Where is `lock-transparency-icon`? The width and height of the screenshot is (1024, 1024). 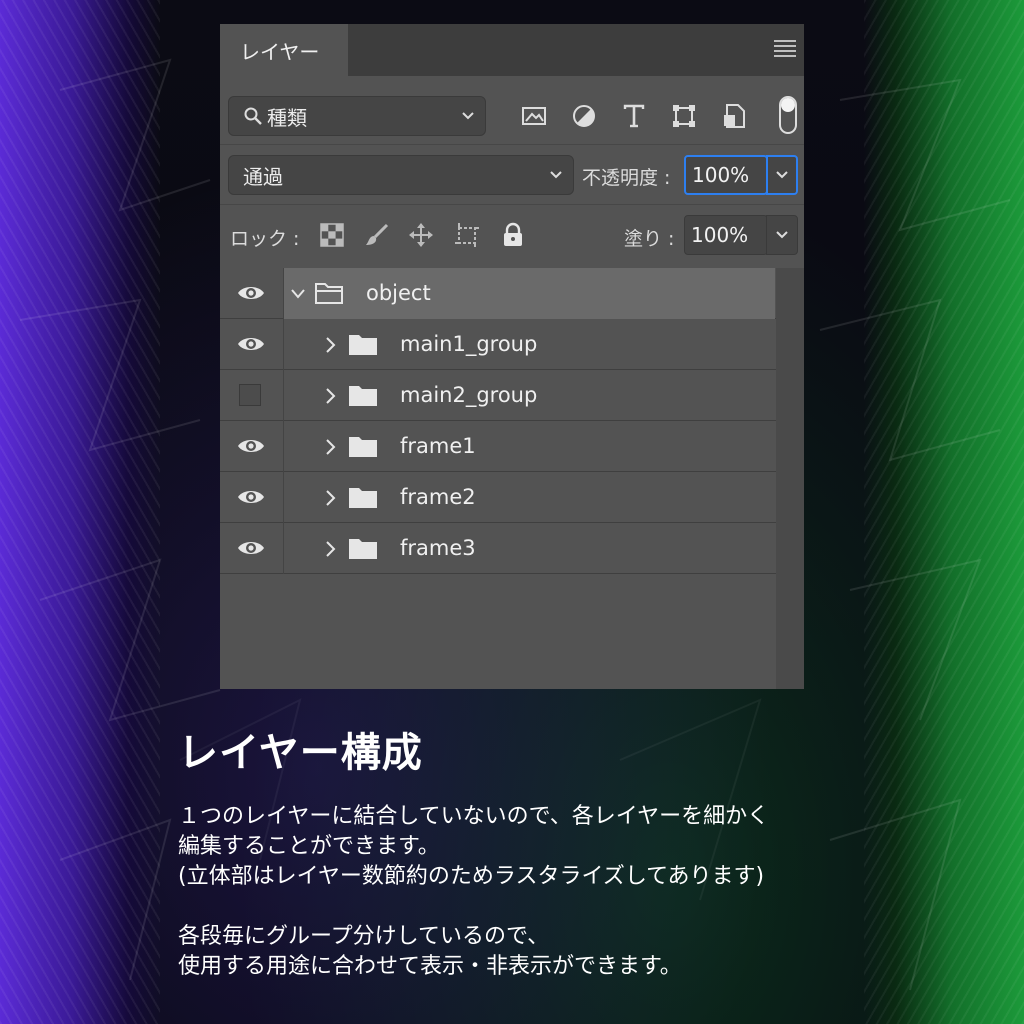
lock-transparency-icon is located at coordinates (332, 235).